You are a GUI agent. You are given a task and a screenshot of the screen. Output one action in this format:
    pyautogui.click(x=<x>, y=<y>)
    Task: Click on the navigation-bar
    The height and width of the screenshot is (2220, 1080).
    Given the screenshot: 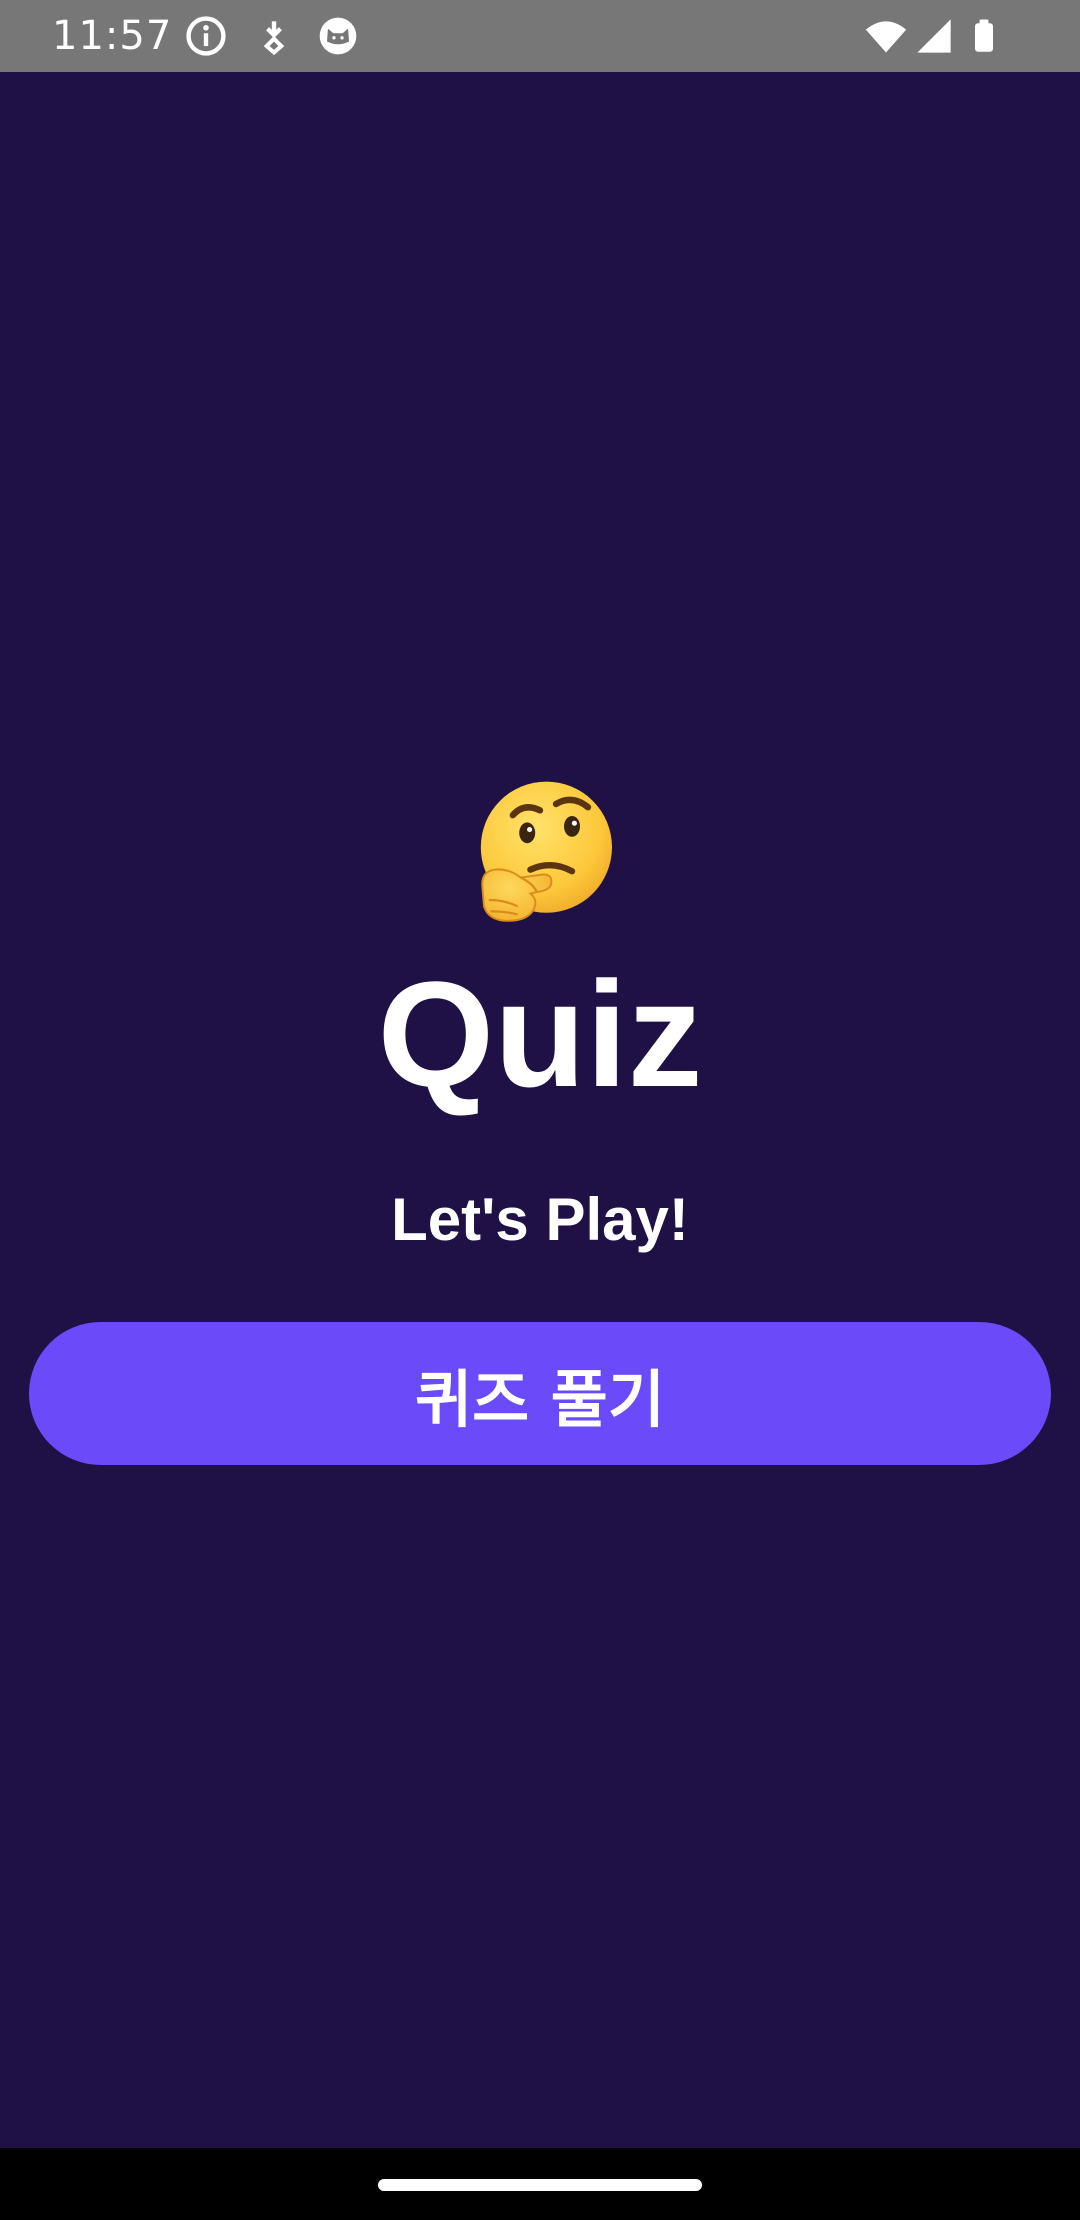 What is the action you would take?
    pyautogui.click(x=540, y=2184)
    